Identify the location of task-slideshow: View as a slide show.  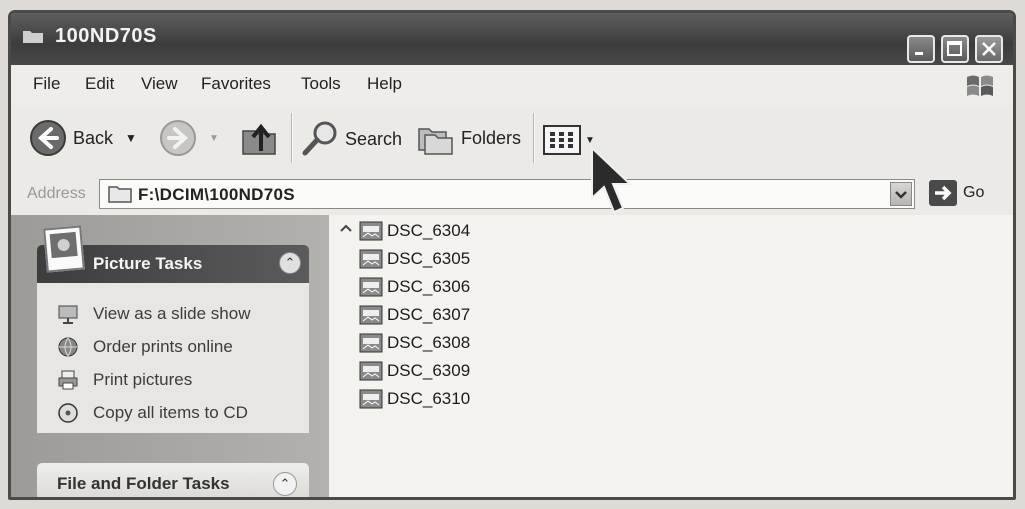
(154, 314).